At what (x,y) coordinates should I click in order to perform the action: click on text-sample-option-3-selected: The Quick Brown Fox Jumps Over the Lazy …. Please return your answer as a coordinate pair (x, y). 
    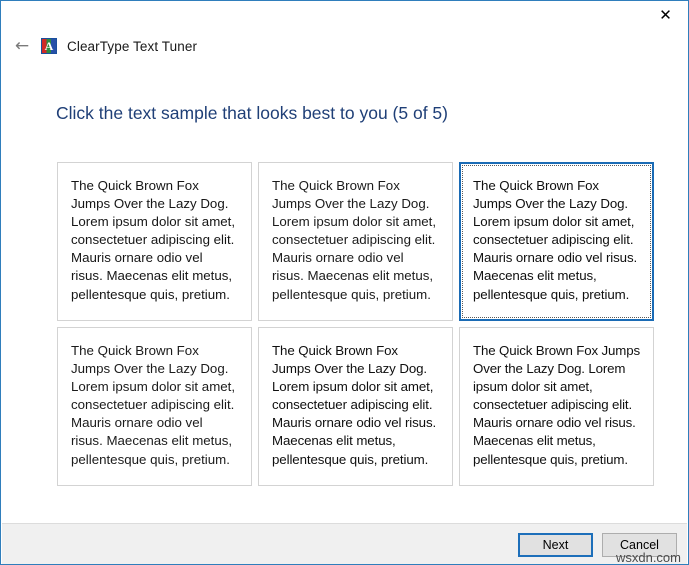
    Looking at the image, I should click on (556, 241).